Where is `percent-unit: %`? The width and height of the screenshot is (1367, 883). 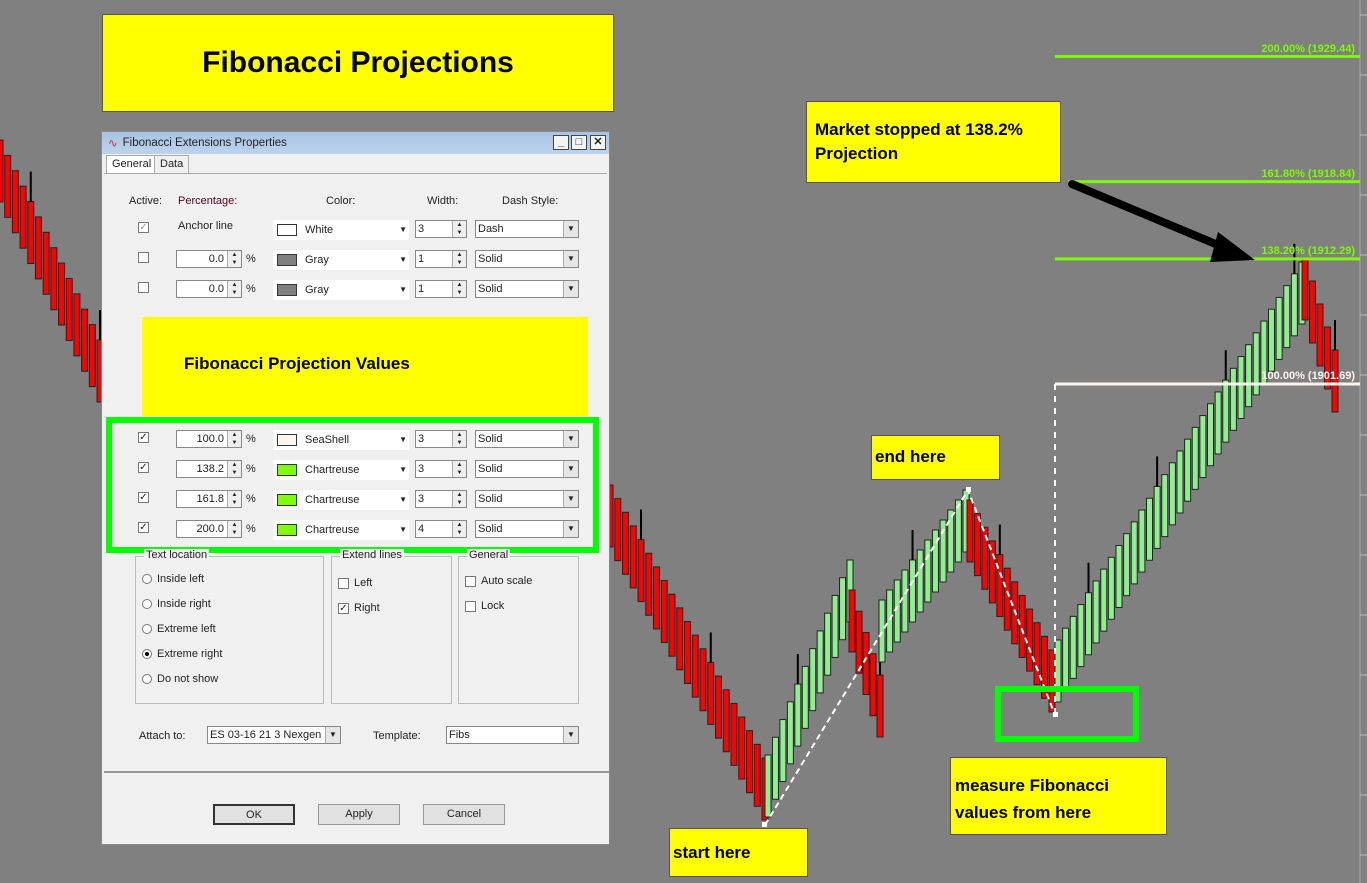 percent-unit: % is located at coordinates (251, 289).